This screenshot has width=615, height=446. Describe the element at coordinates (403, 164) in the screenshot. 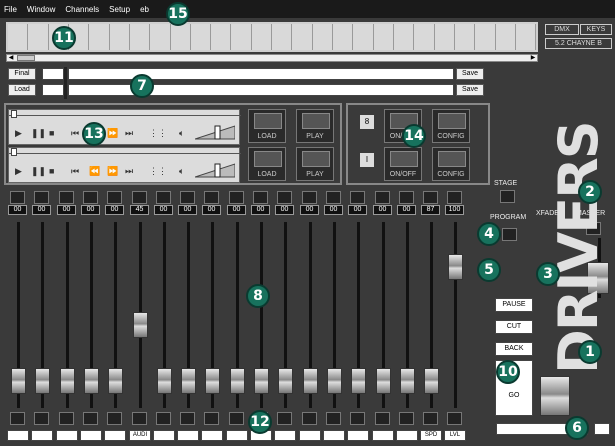

I see `effect2-onoff-button: ON/OFF` at that location.